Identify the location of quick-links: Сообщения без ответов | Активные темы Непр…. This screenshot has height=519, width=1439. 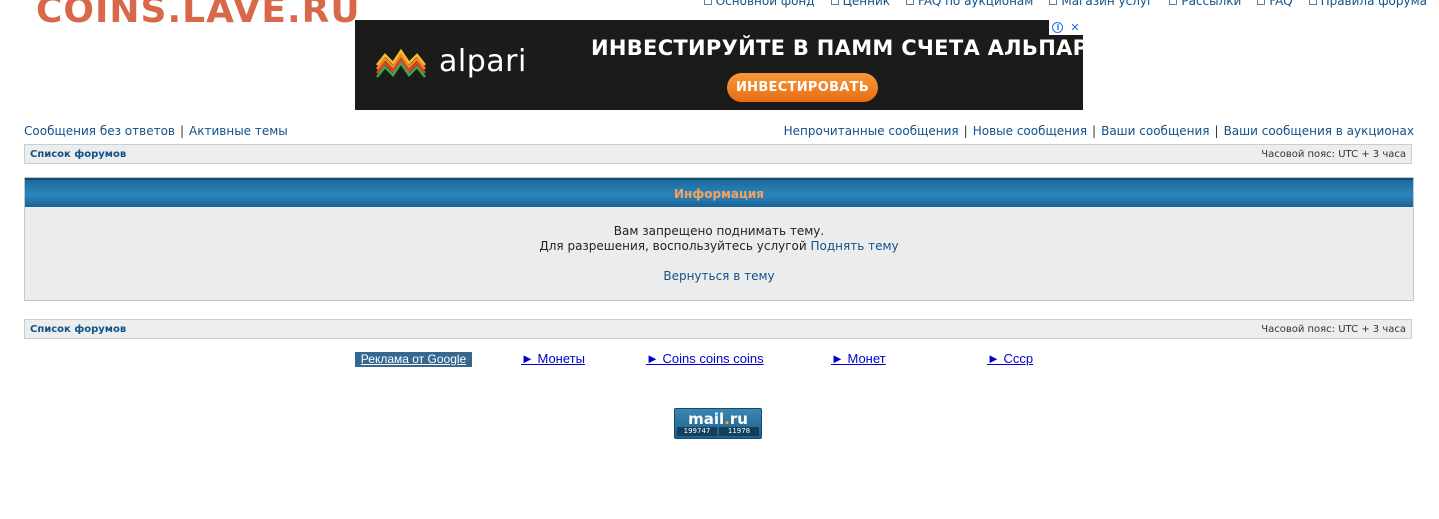
(719, 131).